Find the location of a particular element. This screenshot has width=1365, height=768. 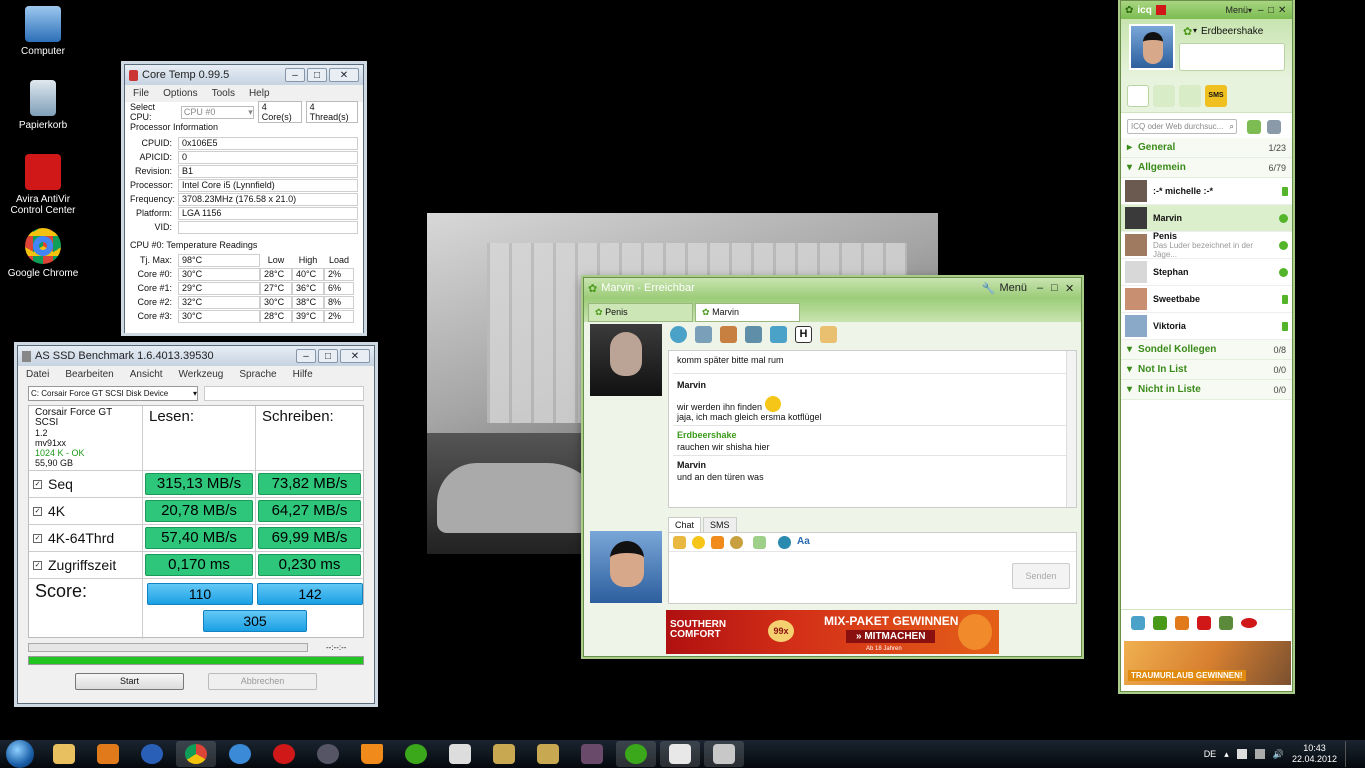

taskbar-vlc is located at coordinates (372, 754).